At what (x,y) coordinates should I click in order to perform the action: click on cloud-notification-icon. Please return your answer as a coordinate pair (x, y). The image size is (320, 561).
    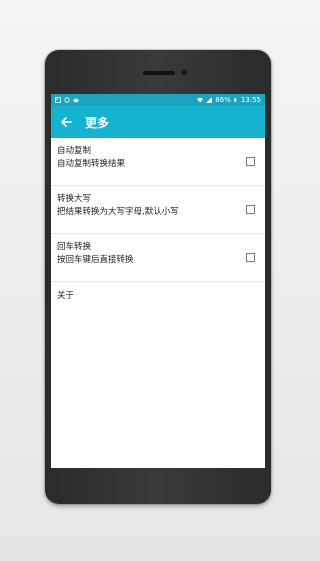
    Looking at the image, I should click on (76, 100).